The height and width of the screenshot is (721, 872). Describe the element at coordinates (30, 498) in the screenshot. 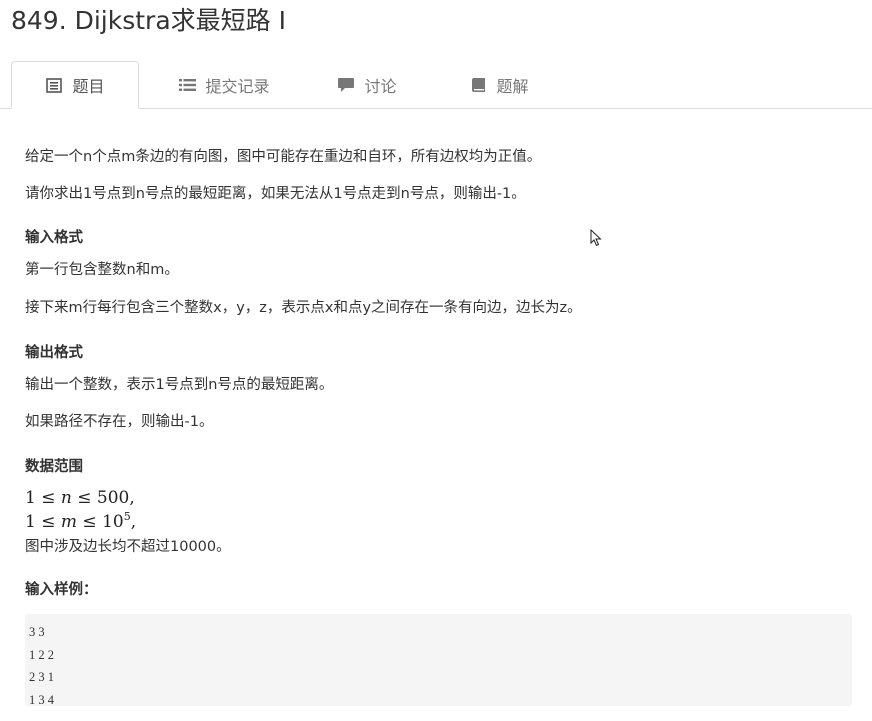

I see `range-n-lower: 1` at that location.